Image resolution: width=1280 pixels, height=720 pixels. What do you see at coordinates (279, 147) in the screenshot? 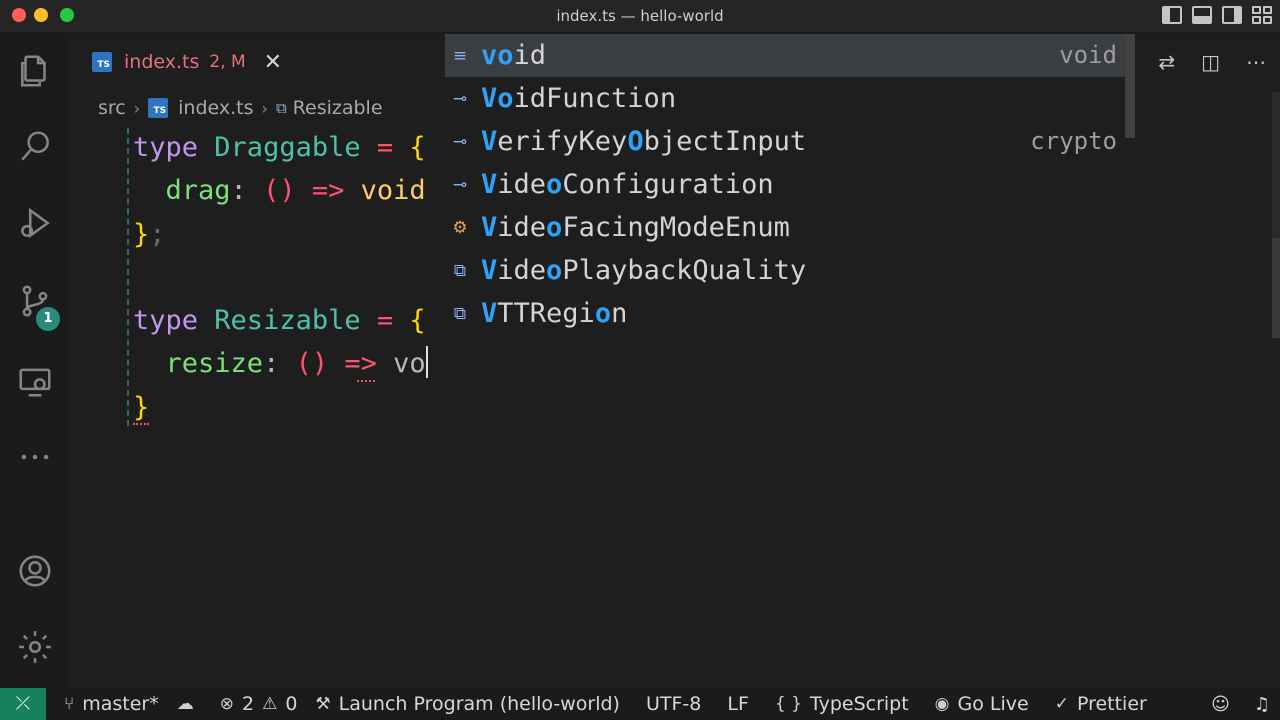
I see `code-line-1: type Draggable = {` at bounding box center [279, 147].